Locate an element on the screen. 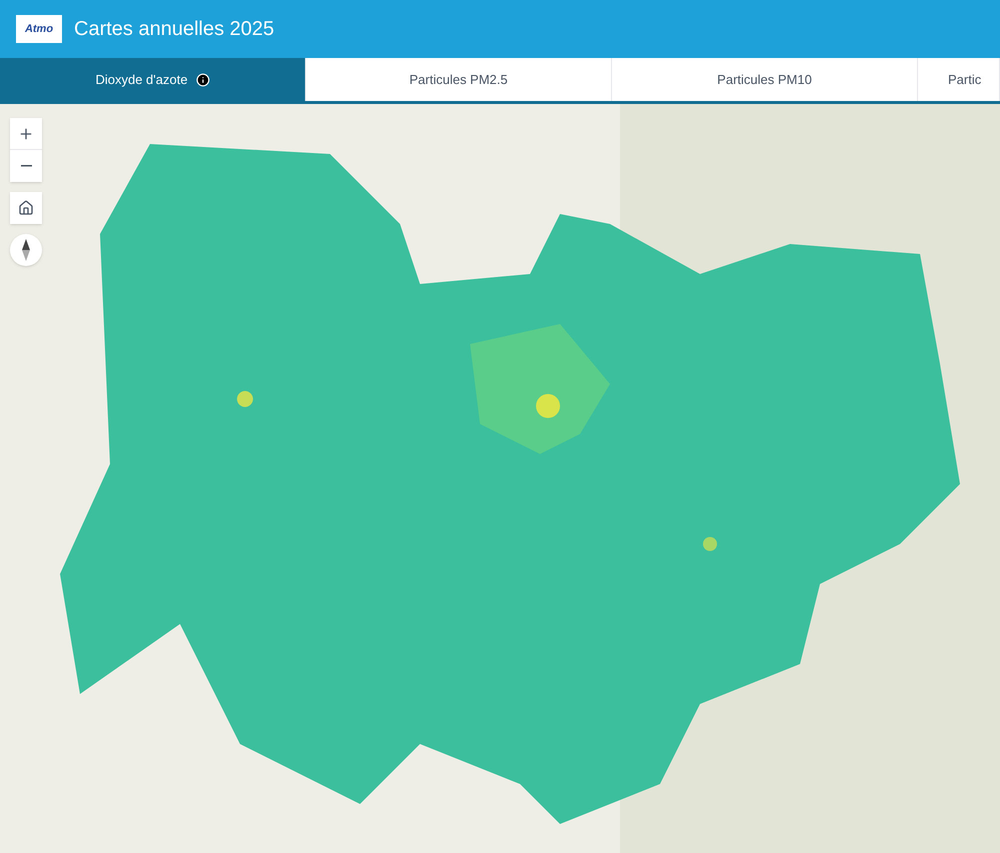 The image size is (1000, 853). plus-icon is located at coordinates (26, 134).